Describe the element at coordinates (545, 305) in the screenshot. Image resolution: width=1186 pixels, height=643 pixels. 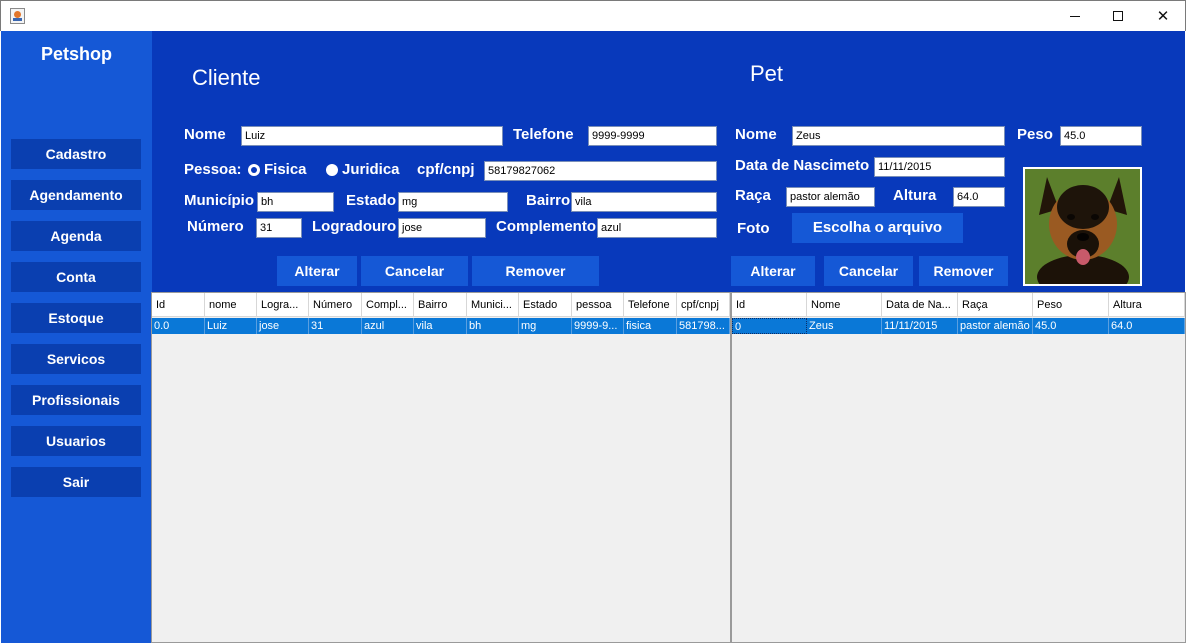
I see `table-header: Estado` at that location.